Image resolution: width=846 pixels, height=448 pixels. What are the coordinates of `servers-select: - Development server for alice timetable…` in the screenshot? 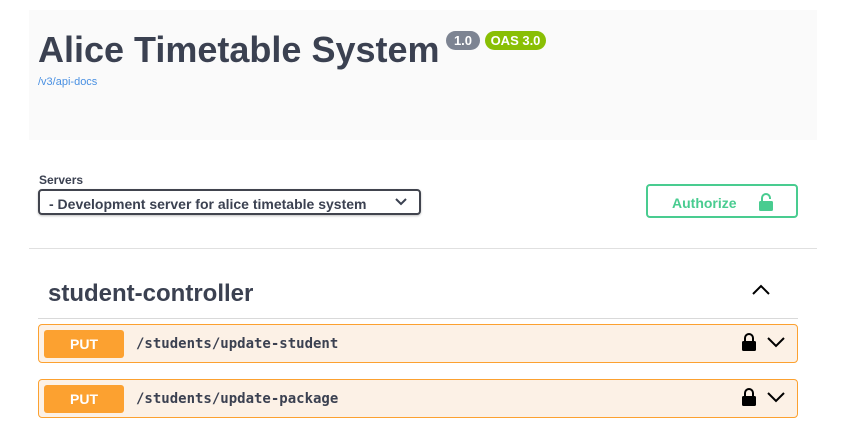 It's located at (229, 202).